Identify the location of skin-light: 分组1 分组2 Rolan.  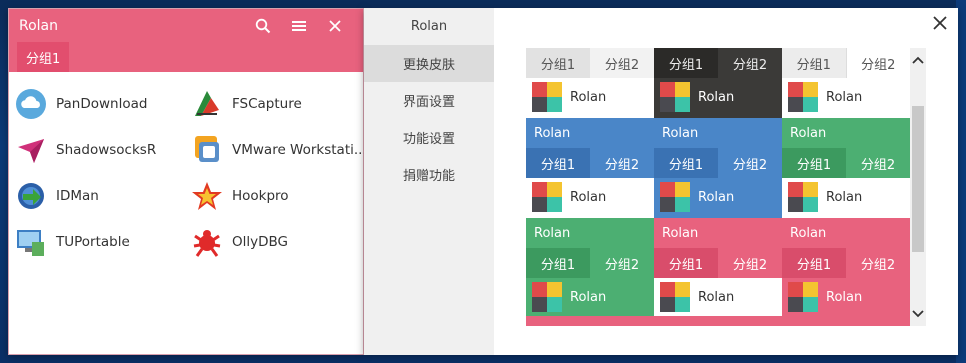
(590, 83).